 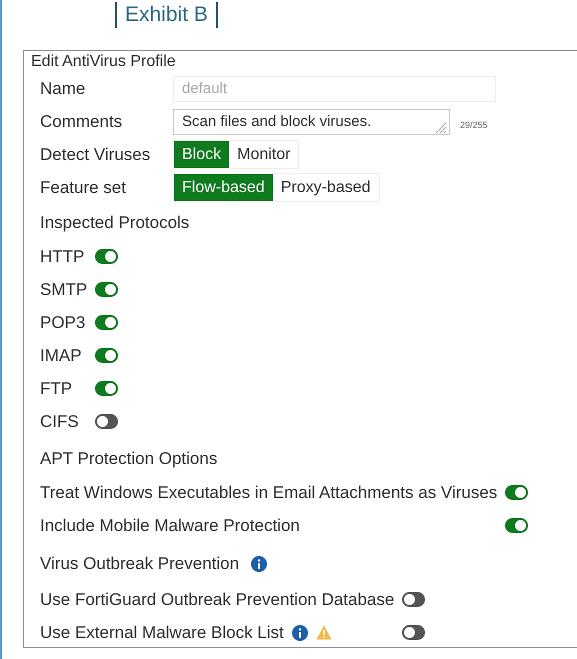 I want to click on option-label: CIFS, so click(x=59, y=422).